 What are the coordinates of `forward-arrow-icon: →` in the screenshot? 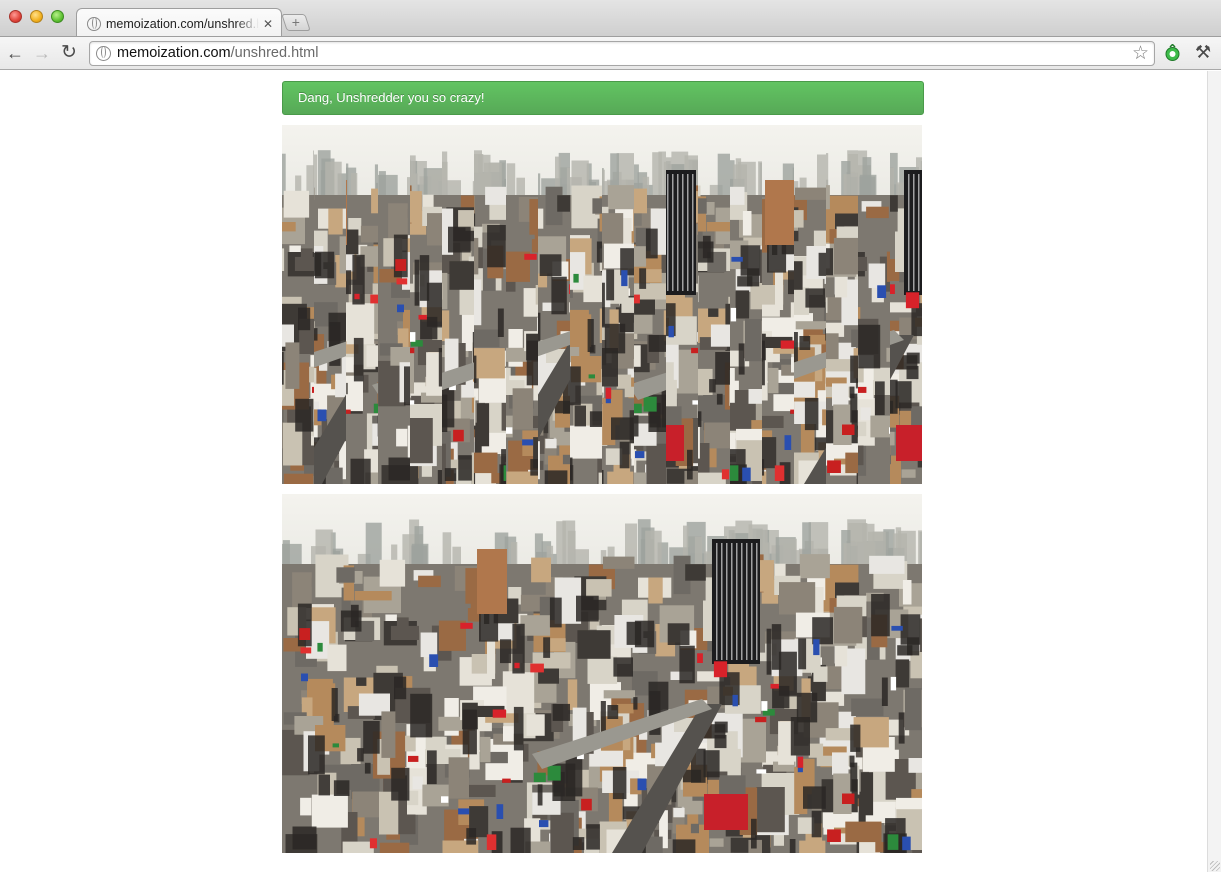 It's located at (42, 53).